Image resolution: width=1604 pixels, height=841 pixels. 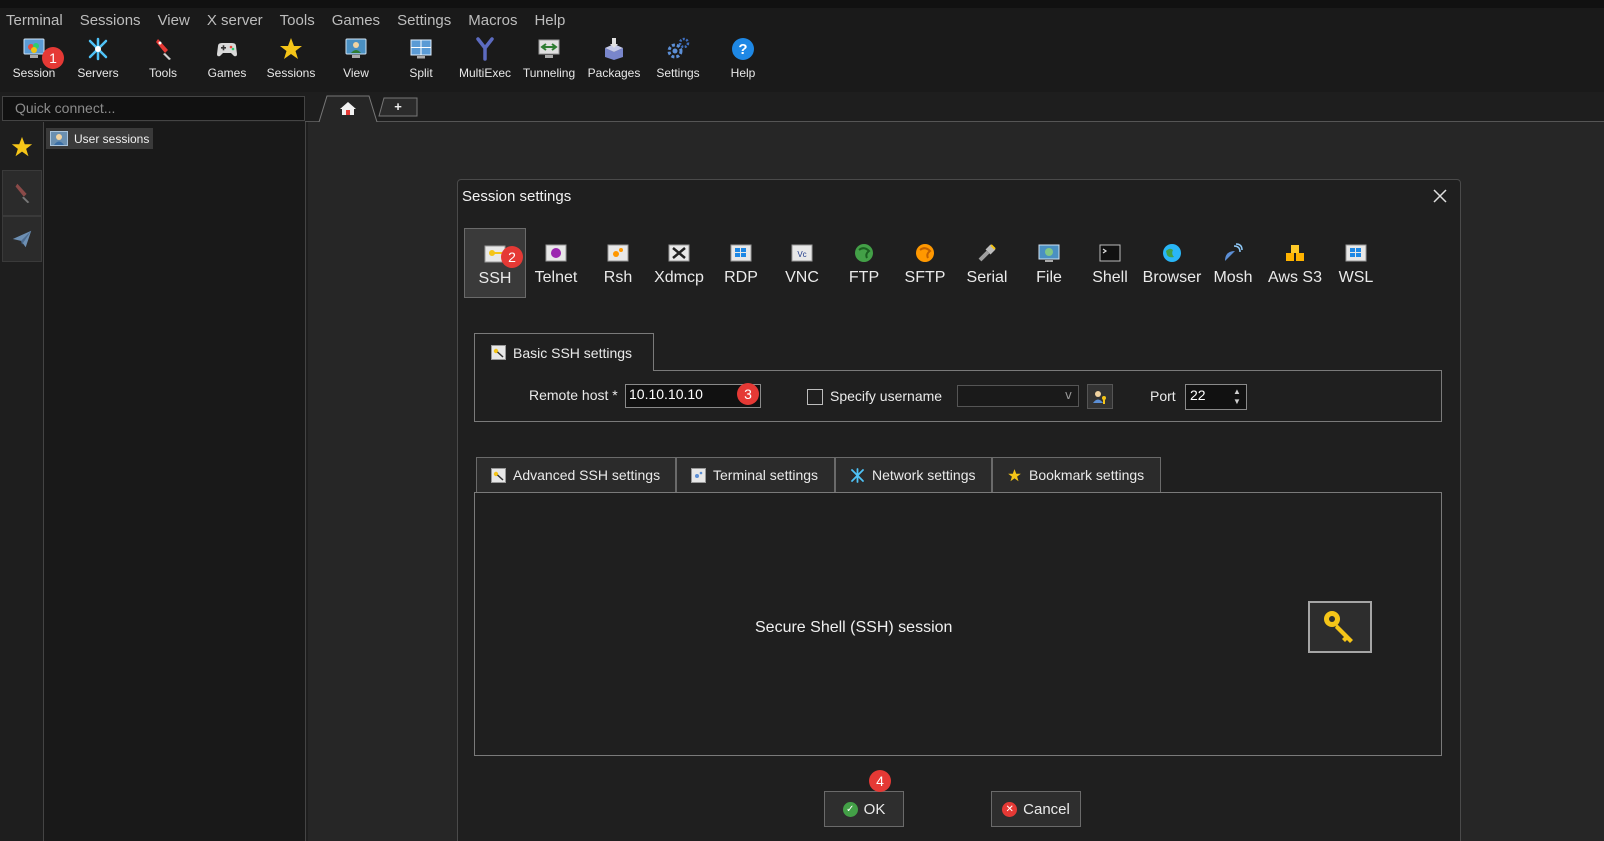 I want to click on session-type-telnet-label: Telnet, so click(x=556, y=277).